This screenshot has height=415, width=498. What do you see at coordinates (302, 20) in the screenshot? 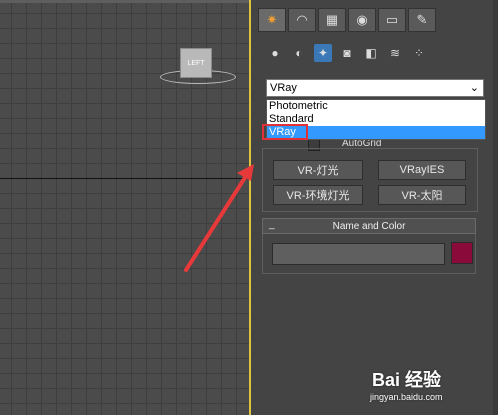
I see `modify-tab-icon: ◠` at bounding box center [302, 20].